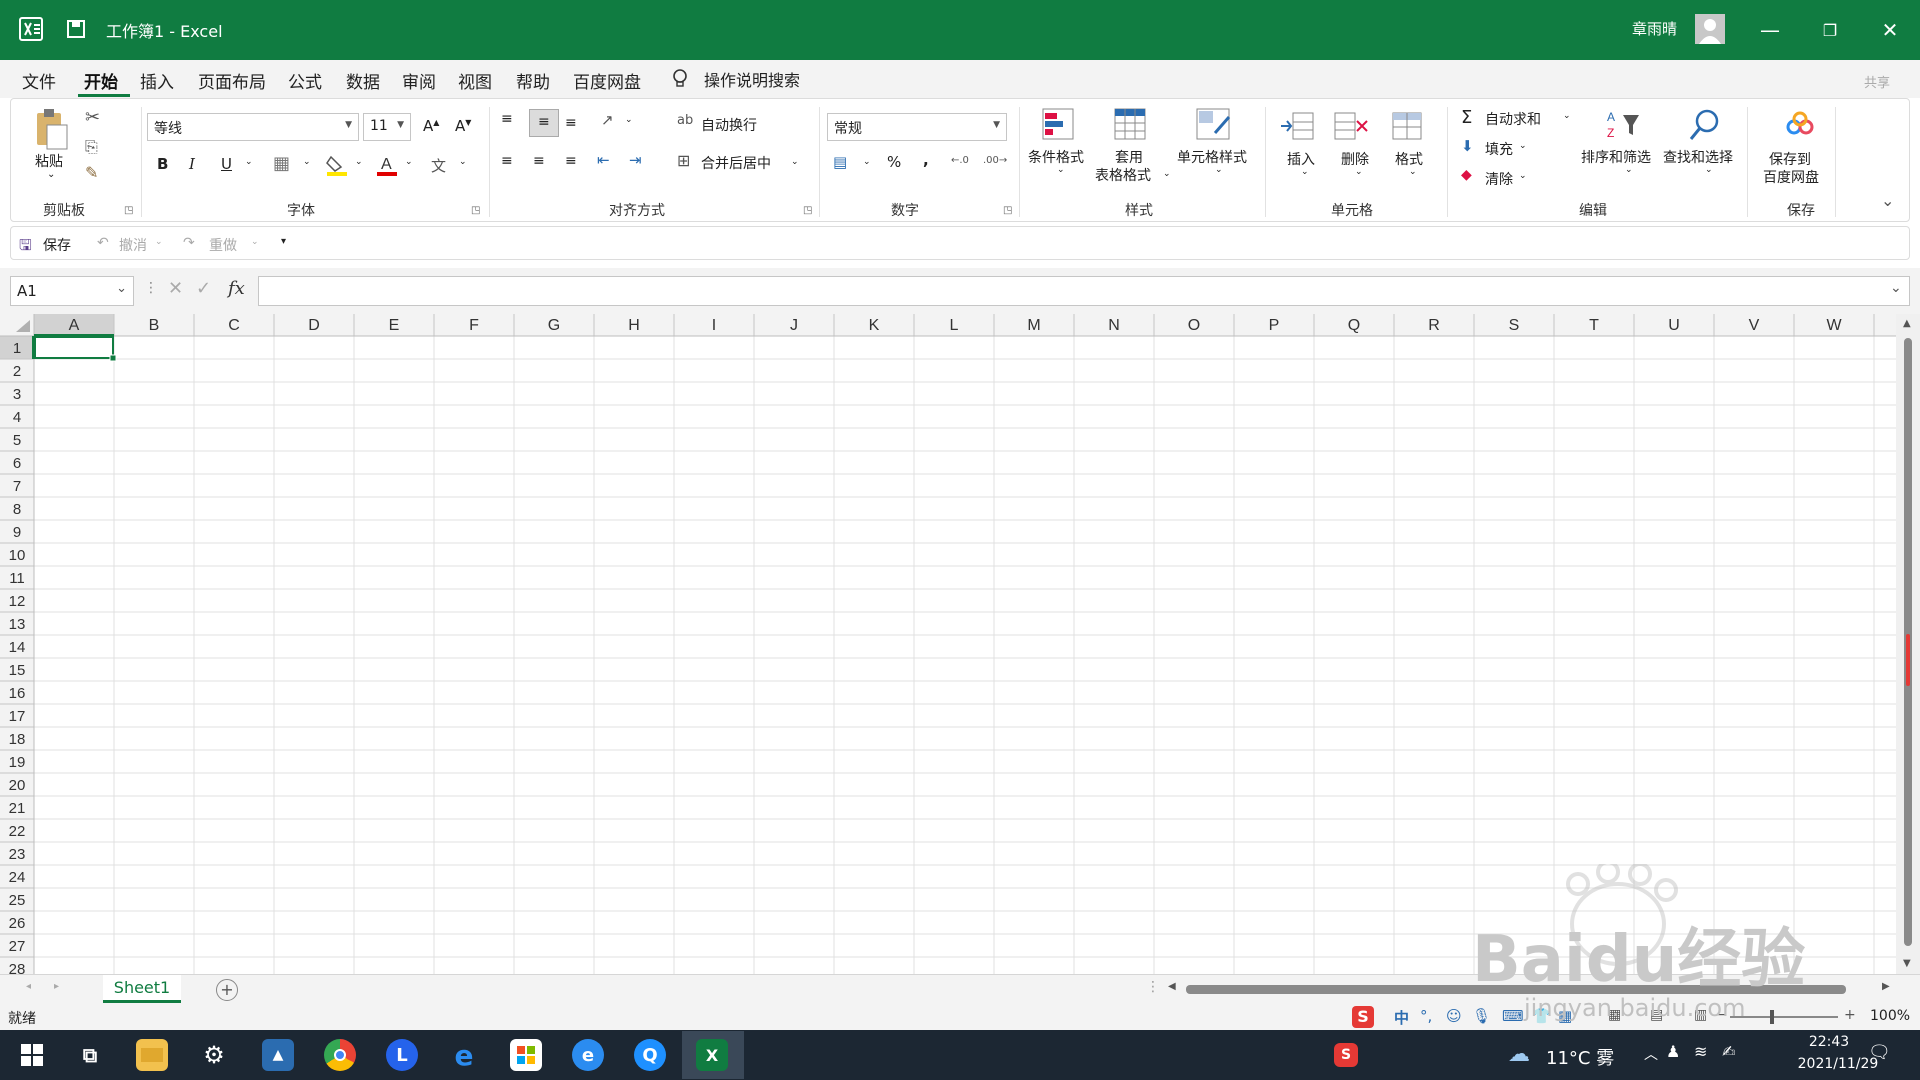  I want to click on column-header: E, so click(394, 325).